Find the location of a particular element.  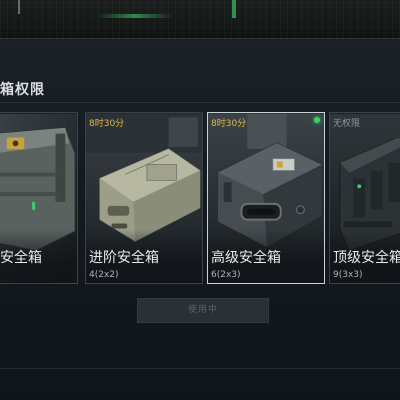

bottom-divider is located at coordinates (200, 368).